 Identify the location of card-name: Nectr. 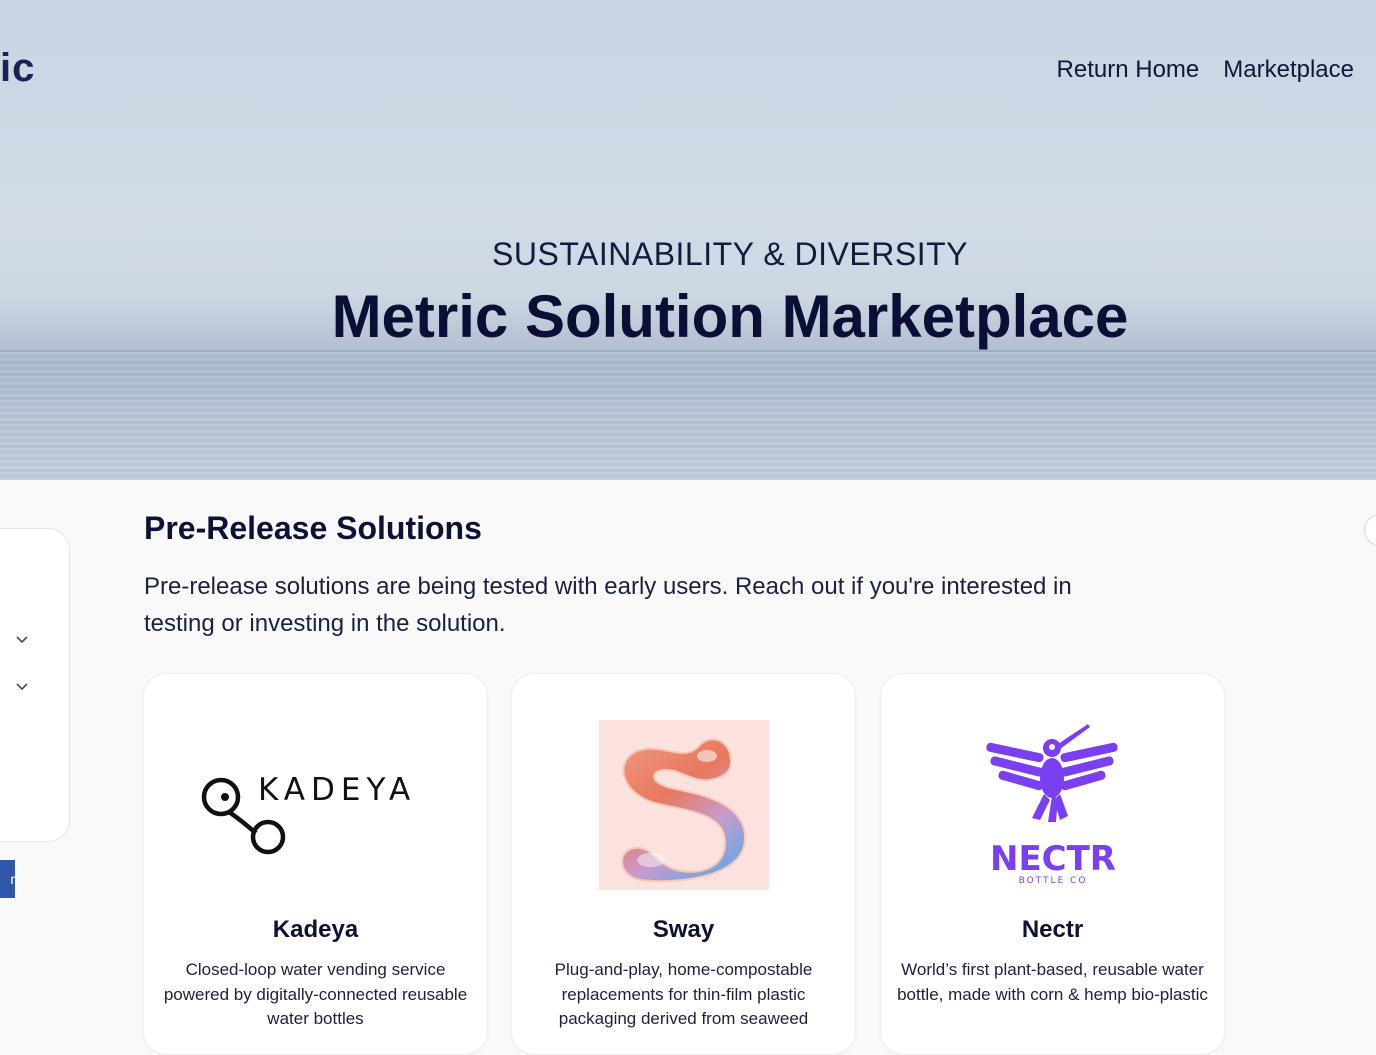
(1052, 929).